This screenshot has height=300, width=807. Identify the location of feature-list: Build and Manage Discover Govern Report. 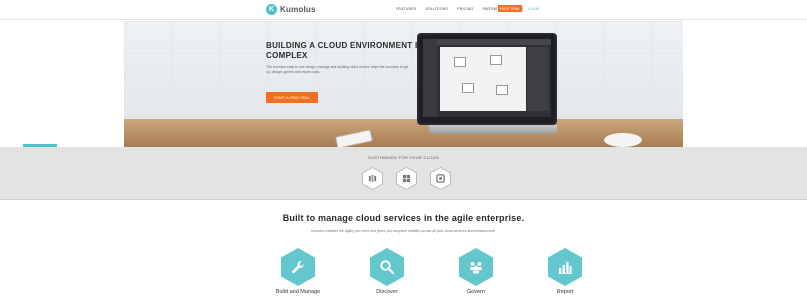
(431, 271).